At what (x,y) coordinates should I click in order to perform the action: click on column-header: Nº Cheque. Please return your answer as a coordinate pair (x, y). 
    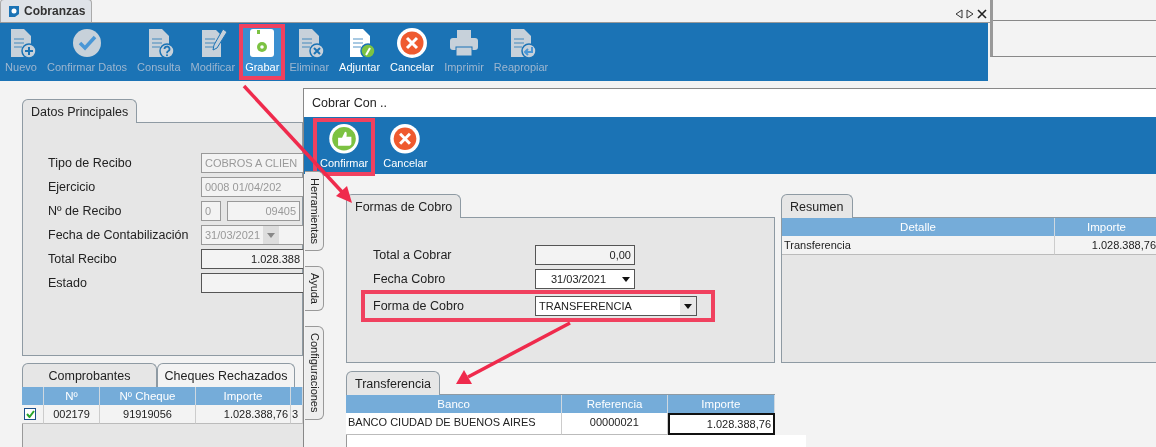
    Looking at the image, I should click on (148, 396).